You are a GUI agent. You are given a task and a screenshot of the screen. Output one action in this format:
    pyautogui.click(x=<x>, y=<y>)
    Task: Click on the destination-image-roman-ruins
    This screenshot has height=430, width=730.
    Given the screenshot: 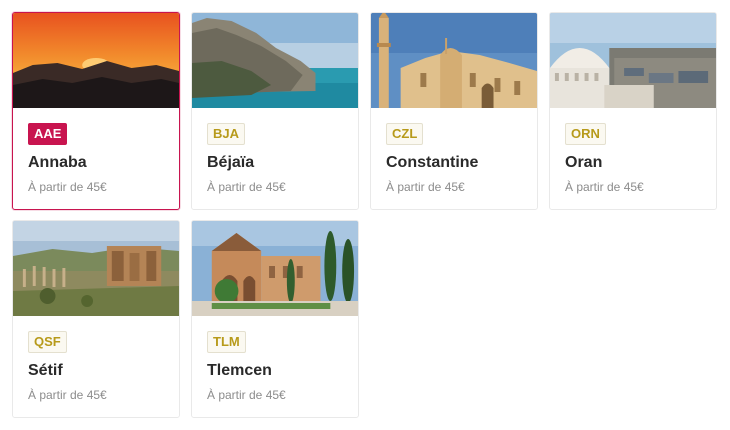 What is the action you would take?
    pyautogui.click(x=96, y=268)
    